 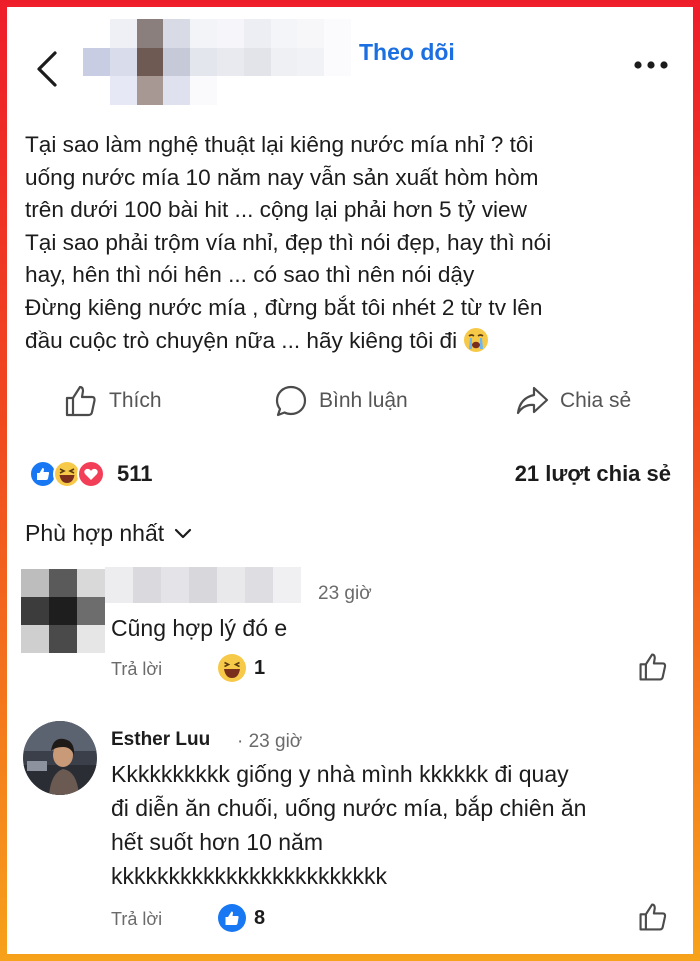 I want to click on like-button: Thích, so click(x=112, y=401).